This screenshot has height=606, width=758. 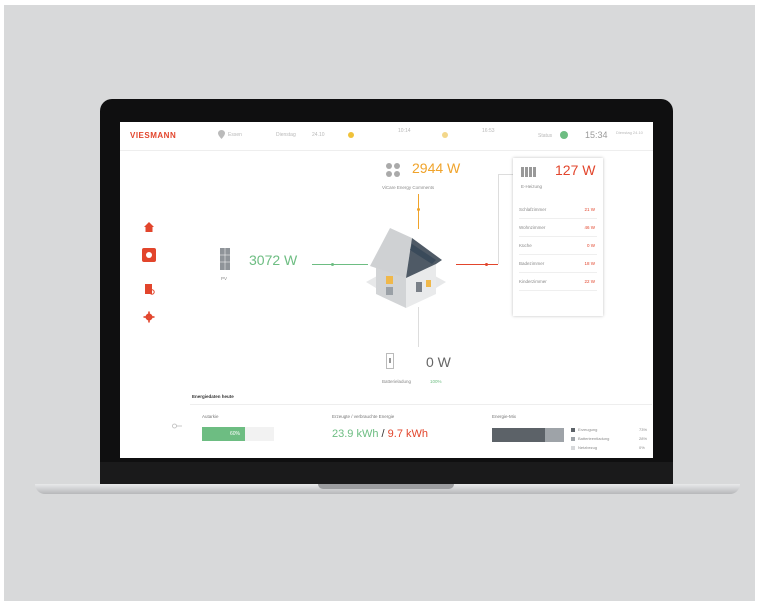 I want to click on room-row: Schlafzimmer 21 W, so click(x=558, y=210).